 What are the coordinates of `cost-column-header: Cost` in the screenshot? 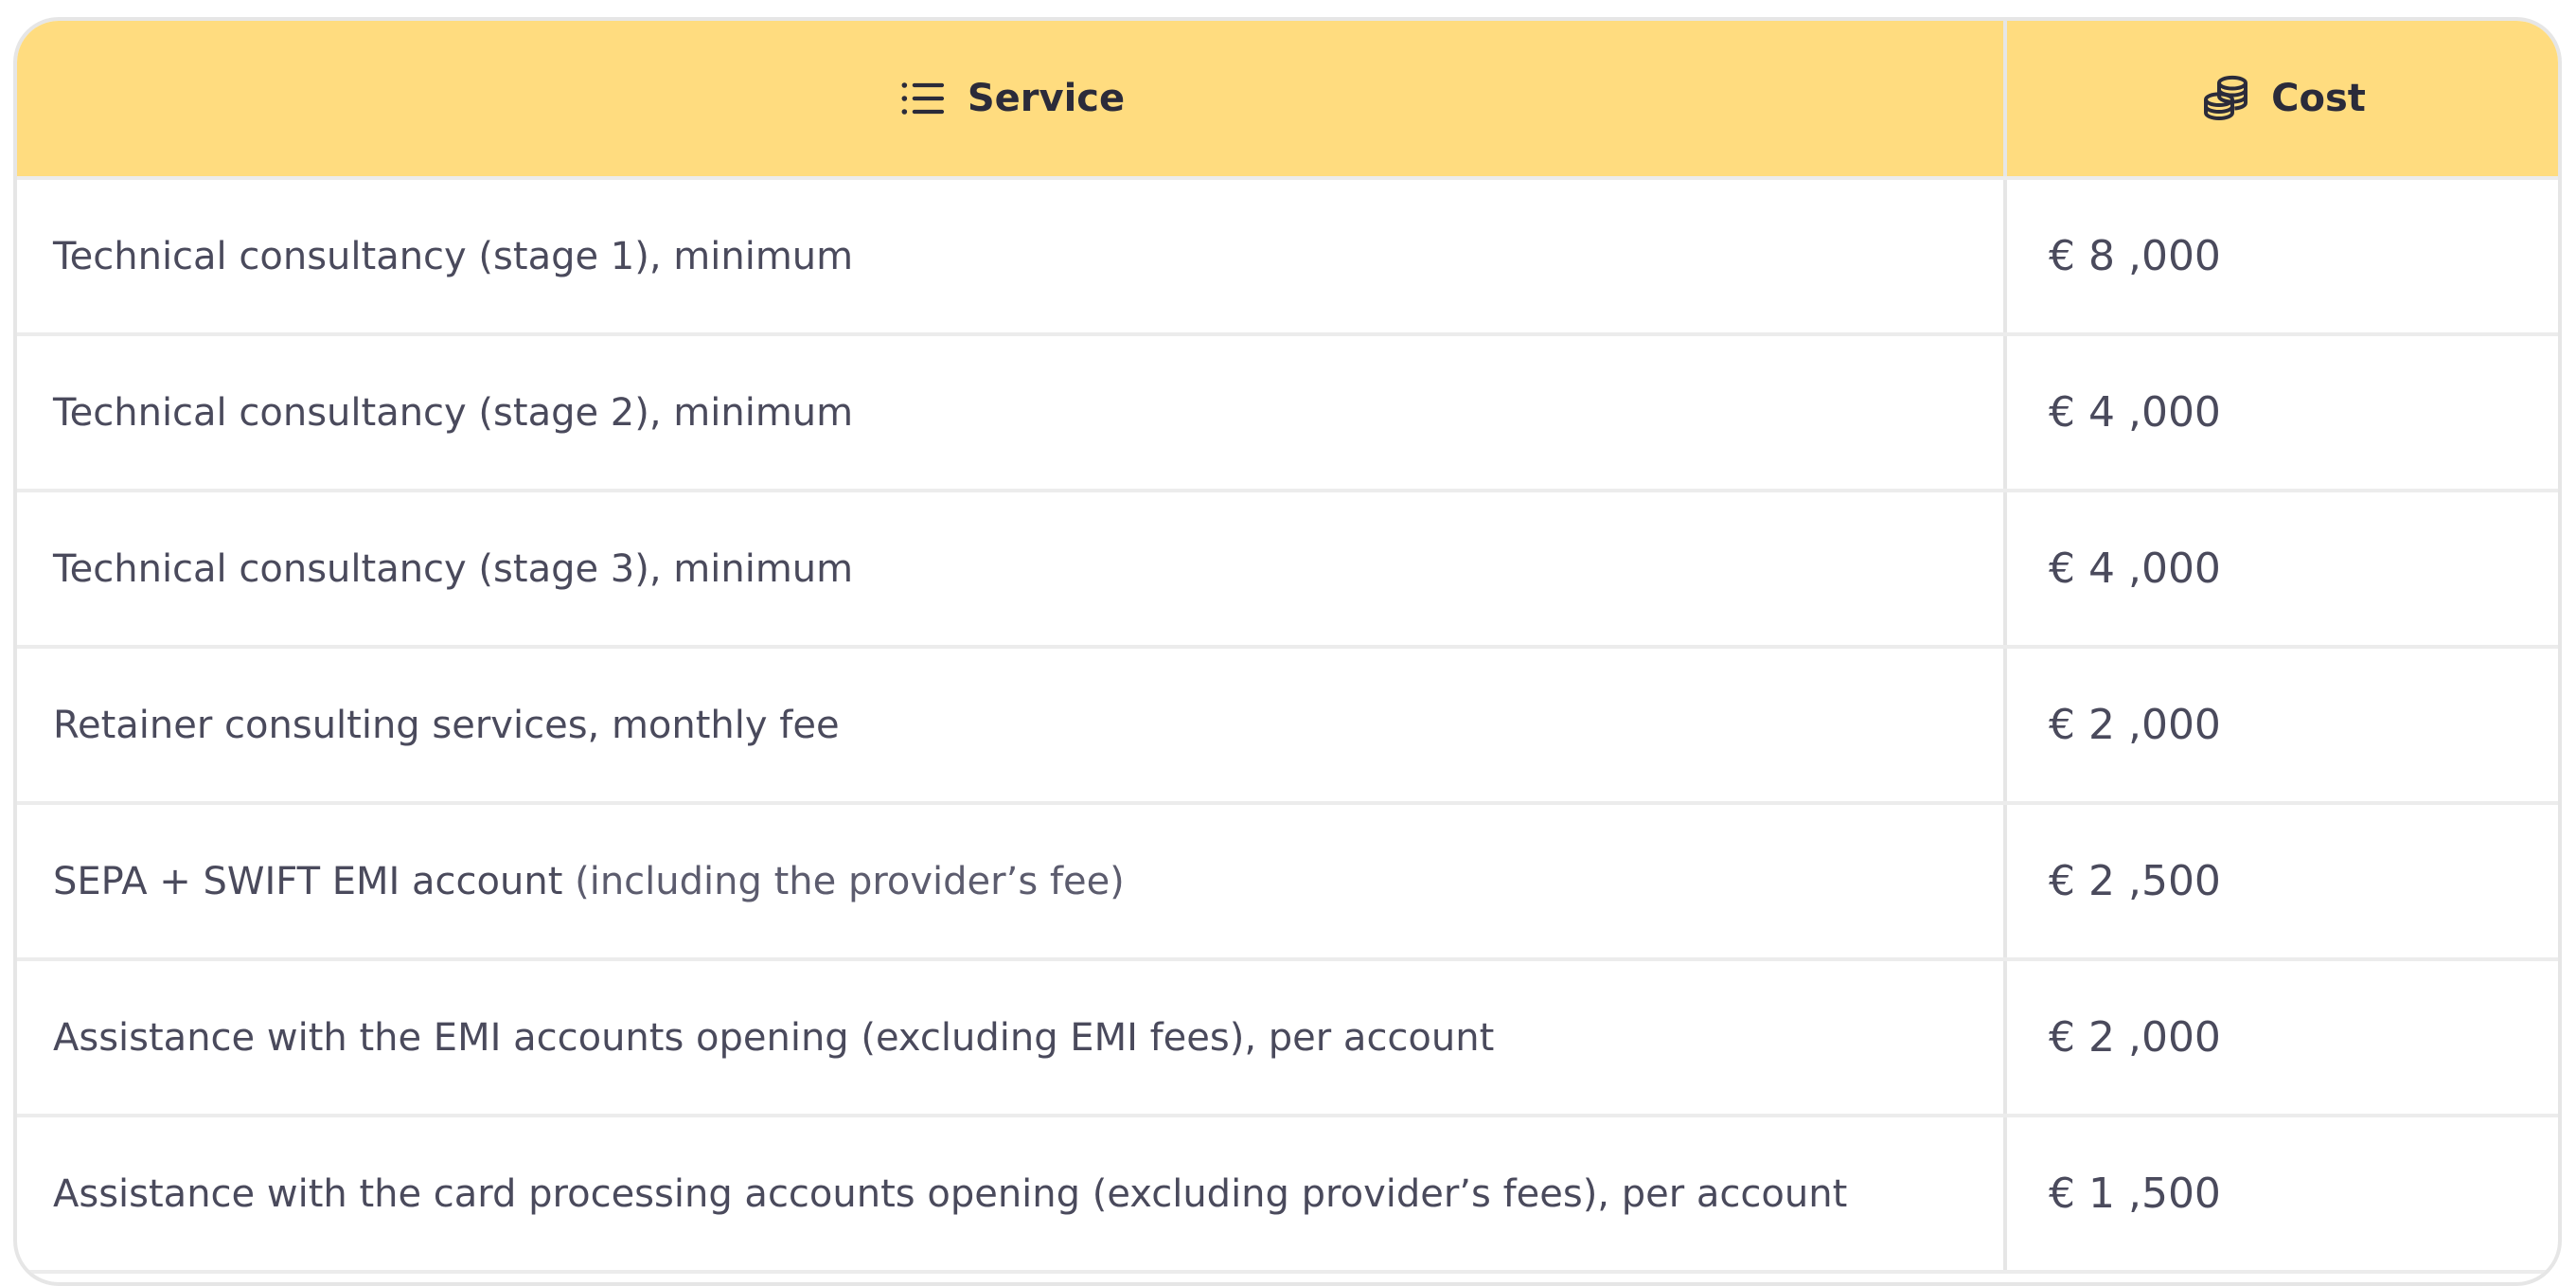 It's located at (2280, 100).